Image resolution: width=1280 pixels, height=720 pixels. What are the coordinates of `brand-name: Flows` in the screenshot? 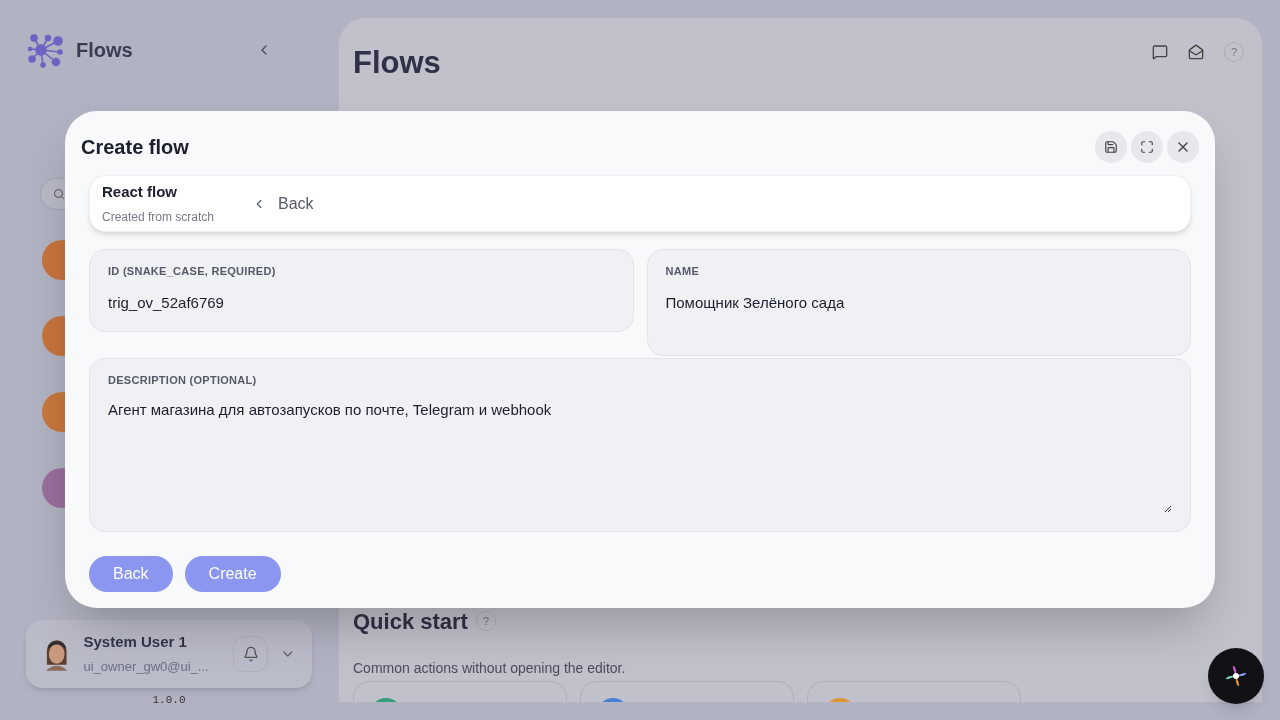 It's located at (104, 50).